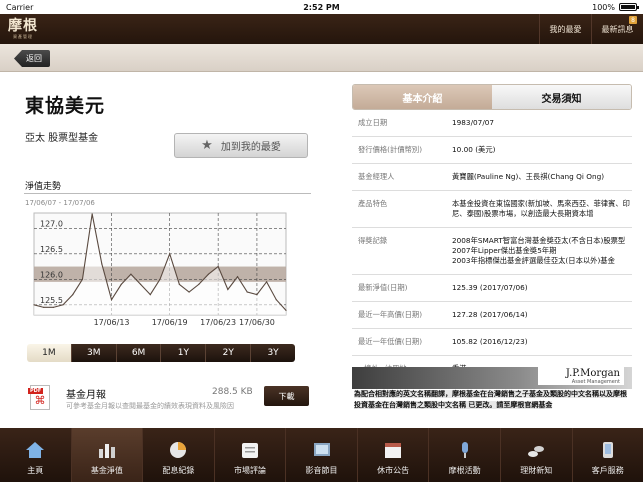  I want to click on x-tick-label: 17/06/30, so click(257, 322).